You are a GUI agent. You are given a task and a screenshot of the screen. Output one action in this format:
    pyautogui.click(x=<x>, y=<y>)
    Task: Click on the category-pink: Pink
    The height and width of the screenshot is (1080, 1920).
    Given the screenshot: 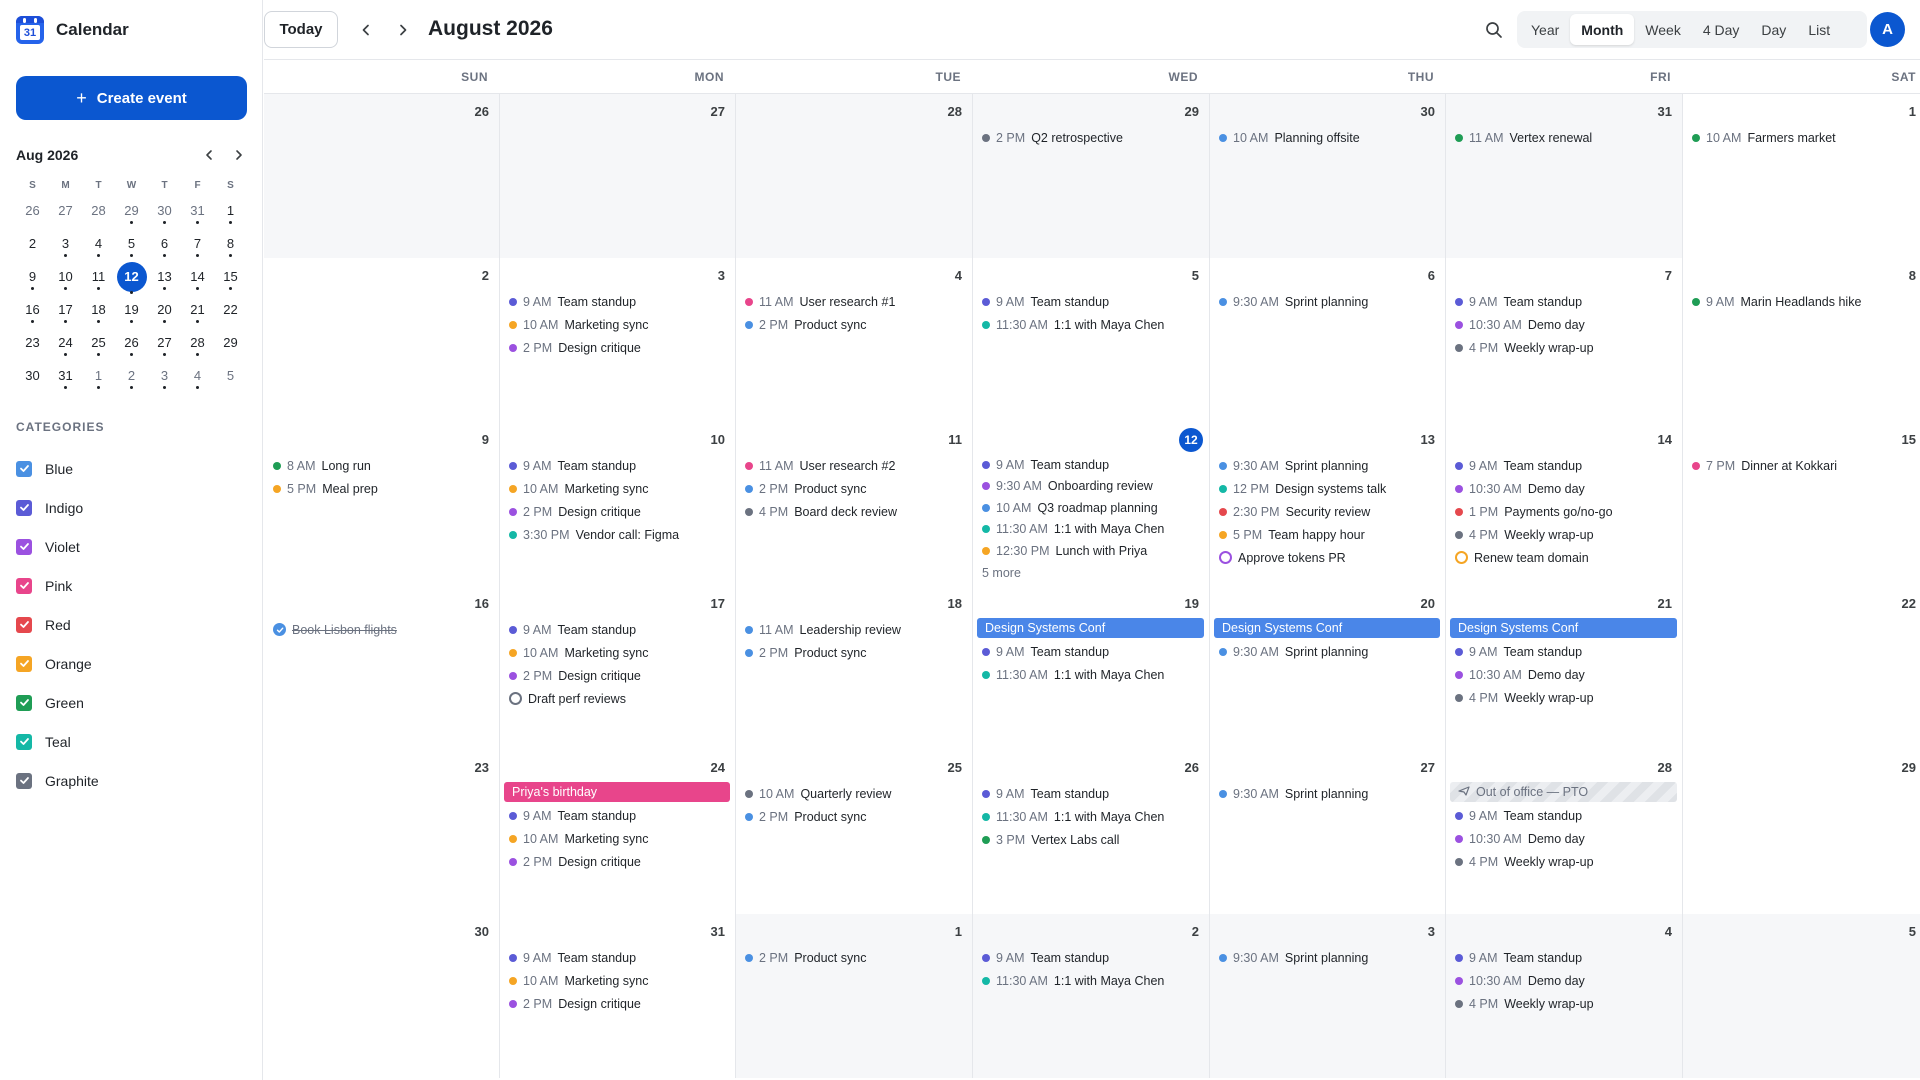 What is the action you would take?
    pyautogui.click(x=131, y=585)
    